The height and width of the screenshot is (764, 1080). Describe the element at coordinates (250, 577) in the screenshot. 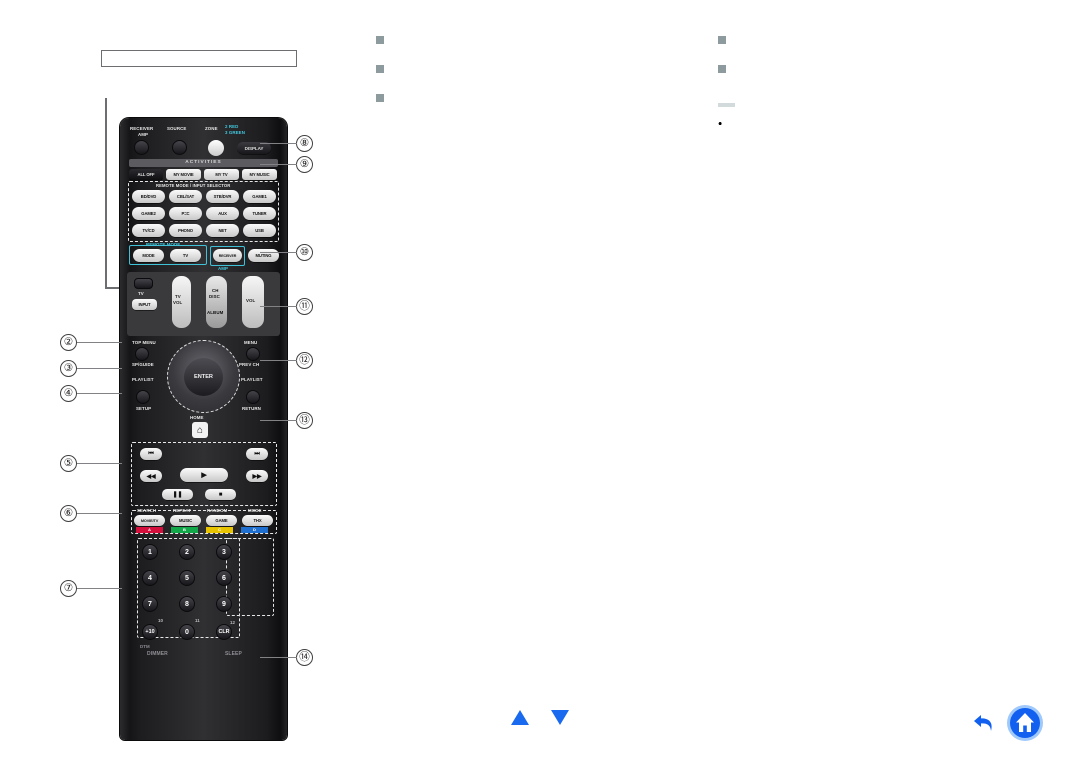

I see `remote-numpad-group-right` at that location.